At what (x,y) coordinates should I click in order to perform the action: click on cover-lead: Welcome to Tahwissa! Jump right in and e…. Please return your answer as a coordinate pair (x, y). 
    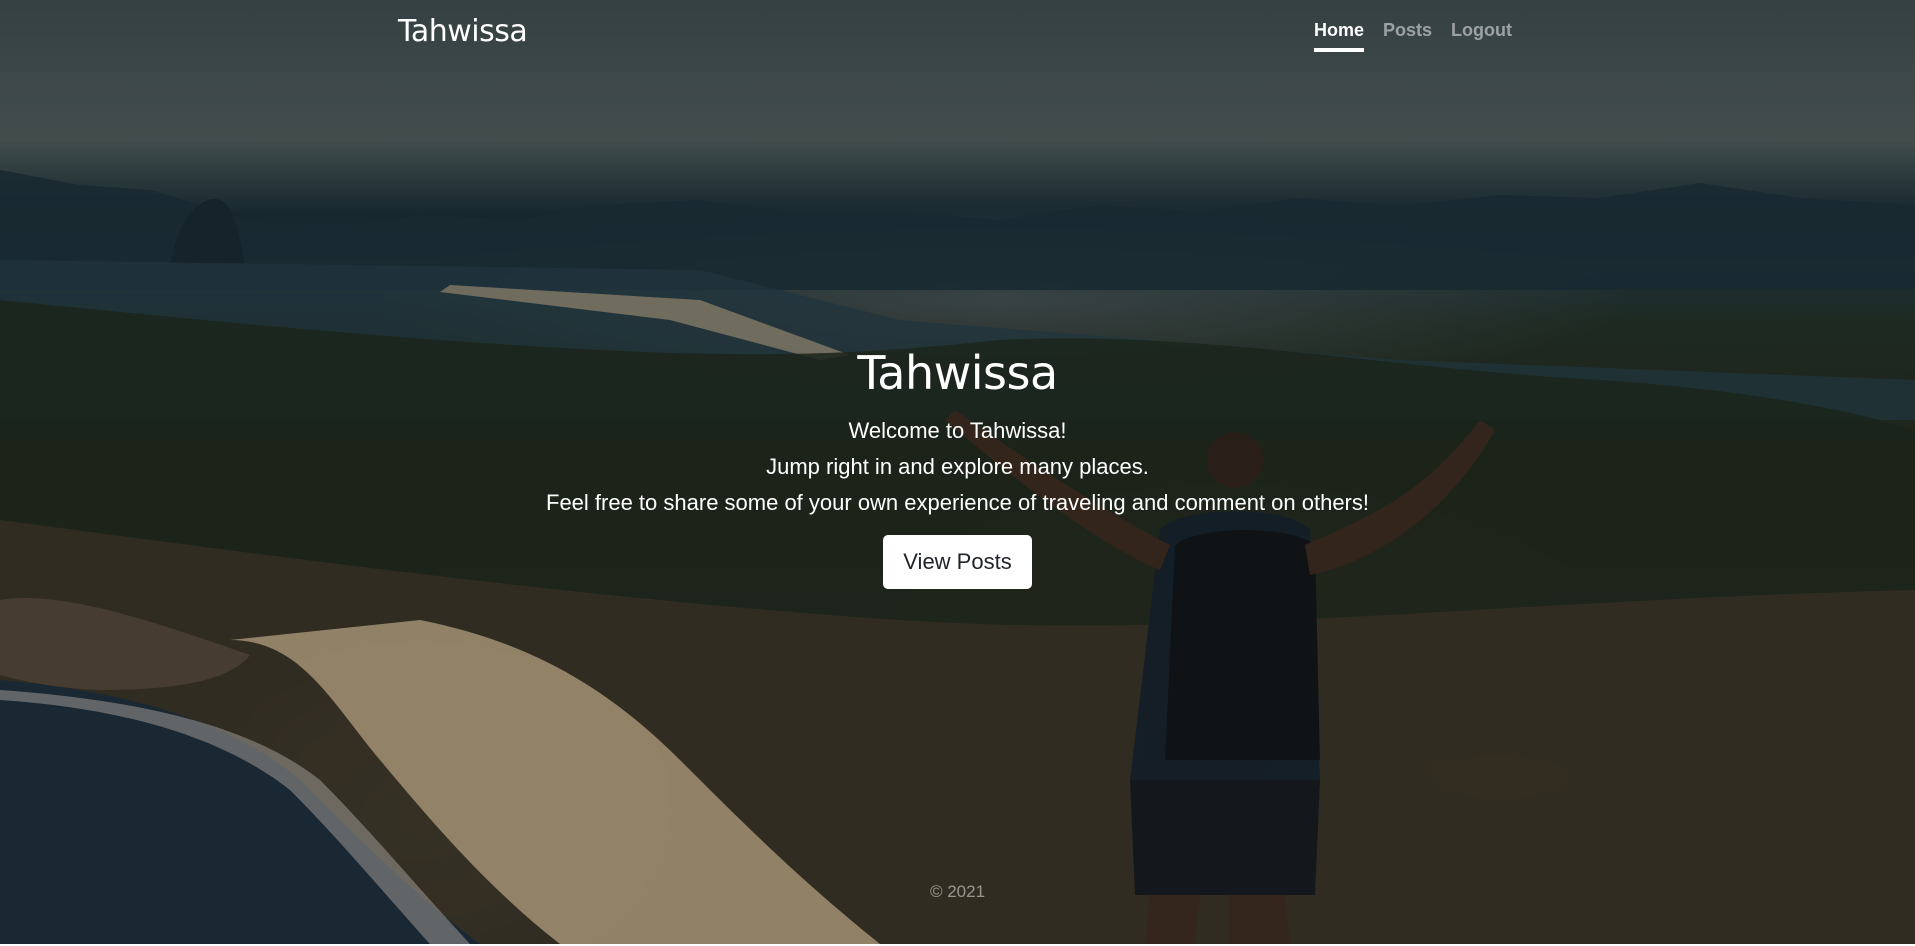
    Looking at the image, I should click on (957, 467).